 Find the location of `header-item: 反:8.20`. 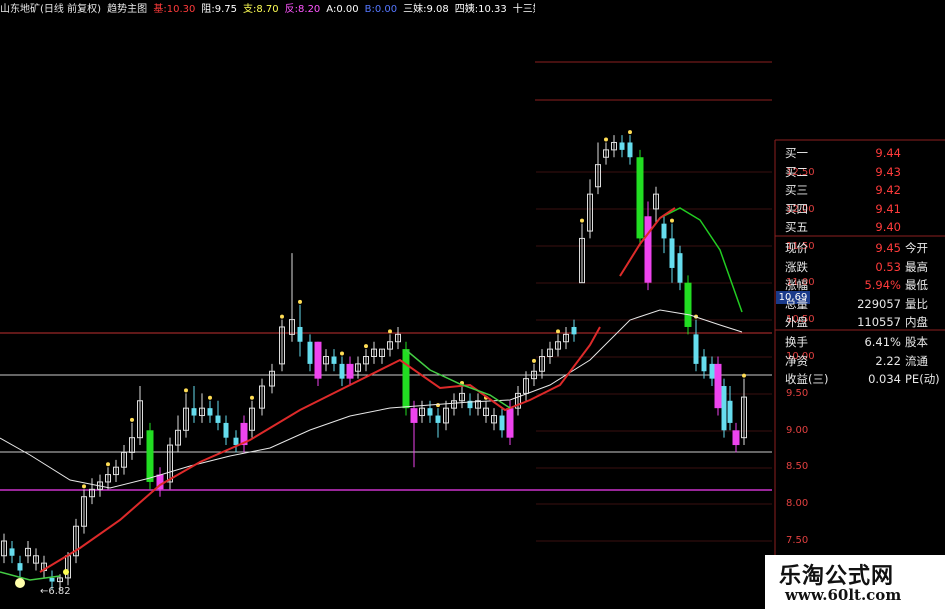

header-item: 反:8.20 is located at coordinates (304, 9).